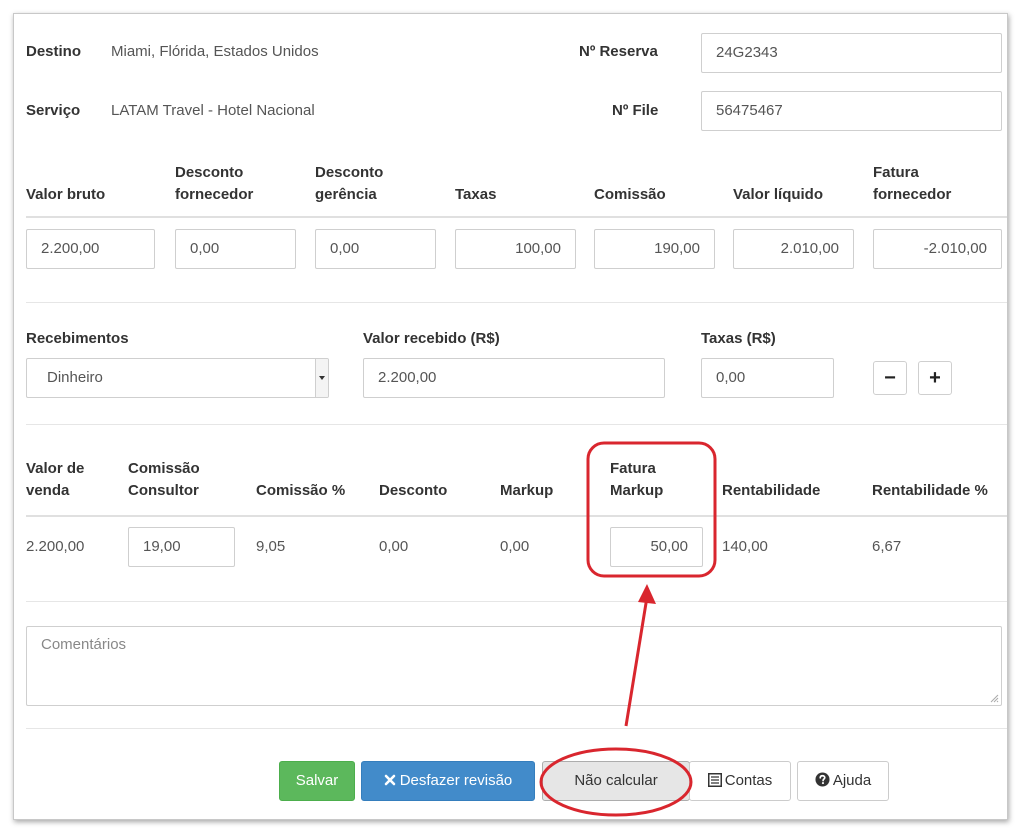 This screenshot has width=1024, height=833. I want to click on annotation-overlay, so click(628, 629).